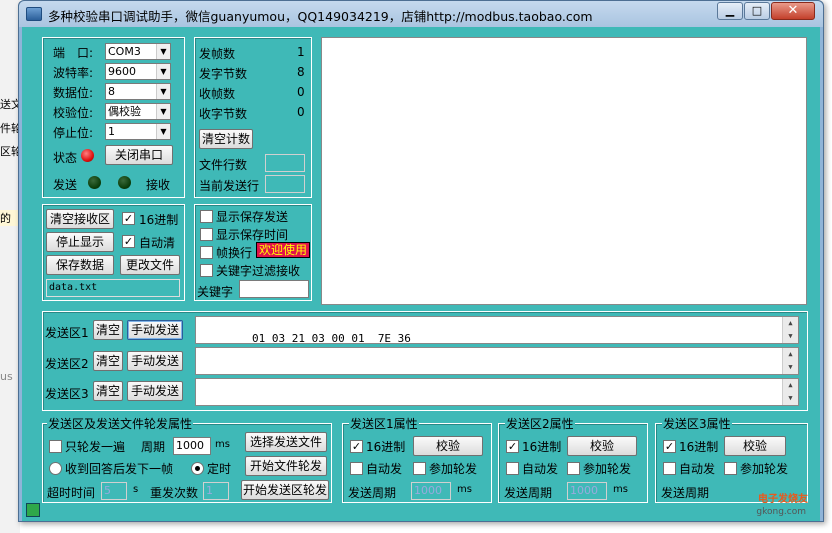 The width and height of the screenshot is (832, 533). Describe the element at coordinates (620, 489) in the screenshot. I see `area2-period-unit: ms` at that location.